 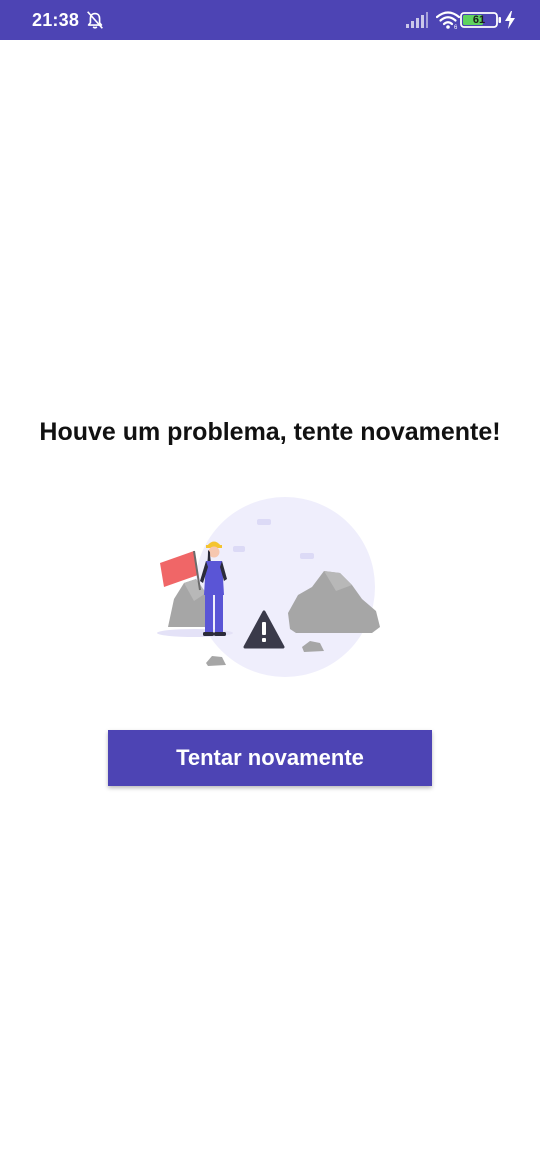 What do you see at coordinates (270, 432) in the screenshot?
I see `error-title: Houve um problema, tente novamente!` at bounding box center [270, 432].